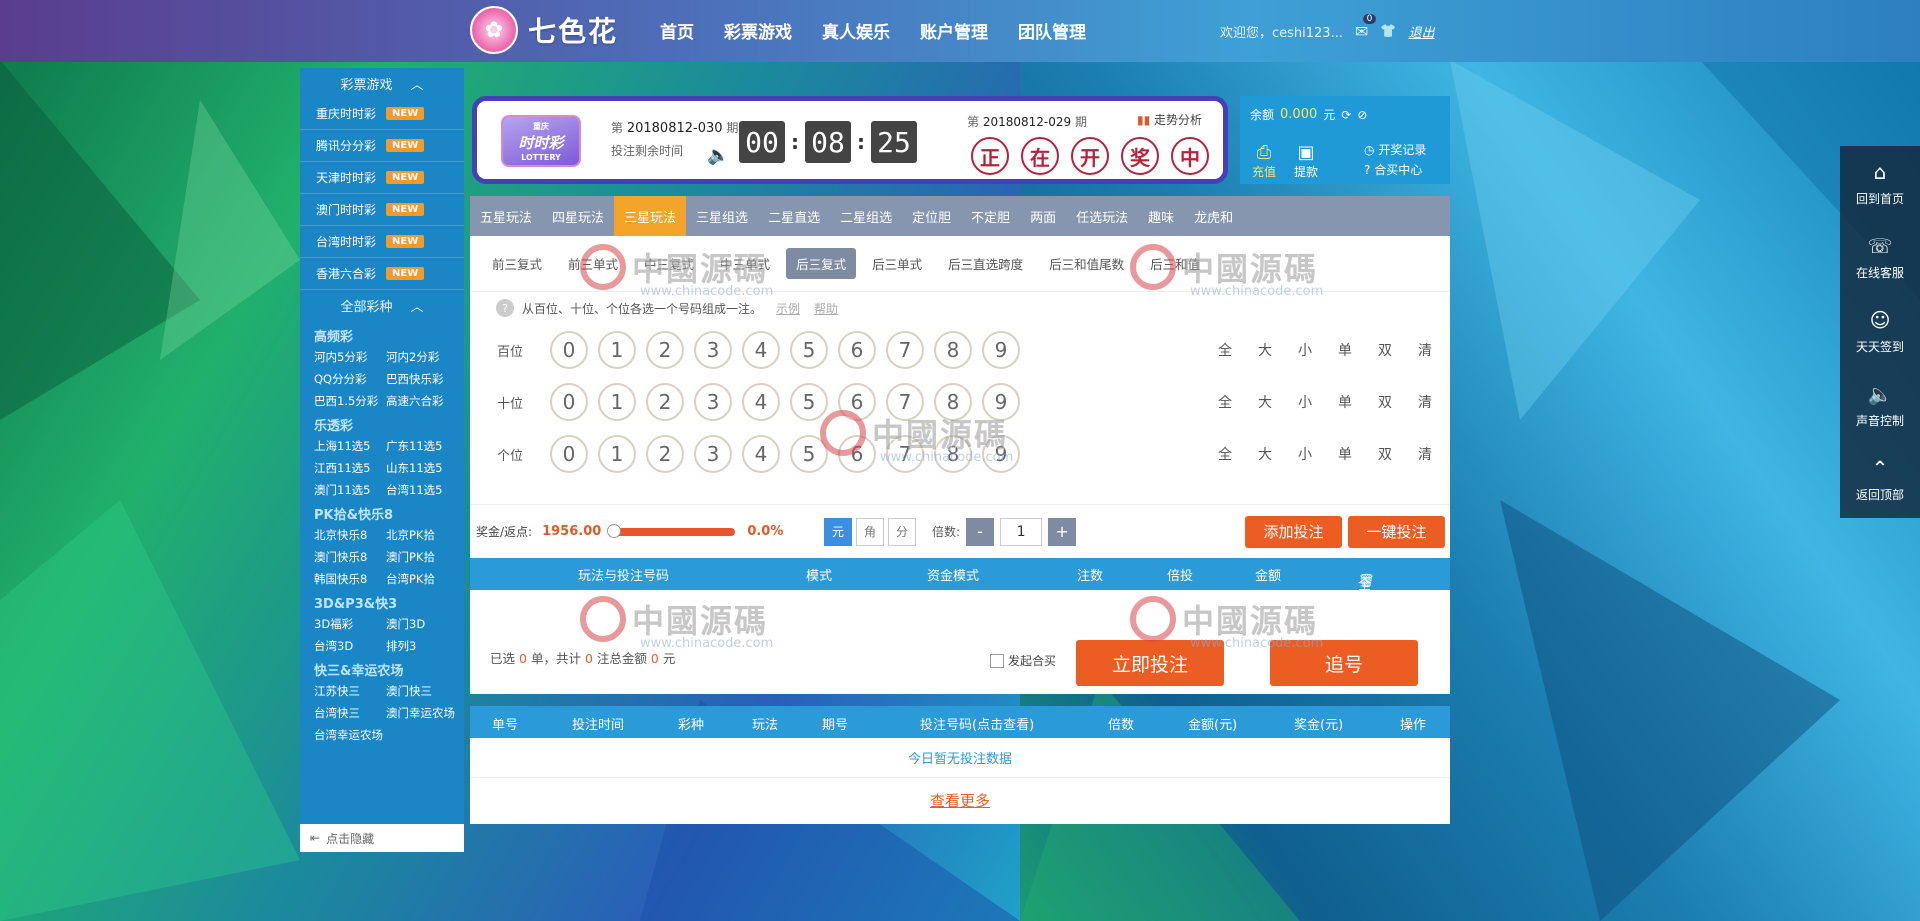 This screenshot has width=1920, height=921. Describe the element at coordinates (428, 646) in the screenshot. I see `category-item: 排列3` at that location.